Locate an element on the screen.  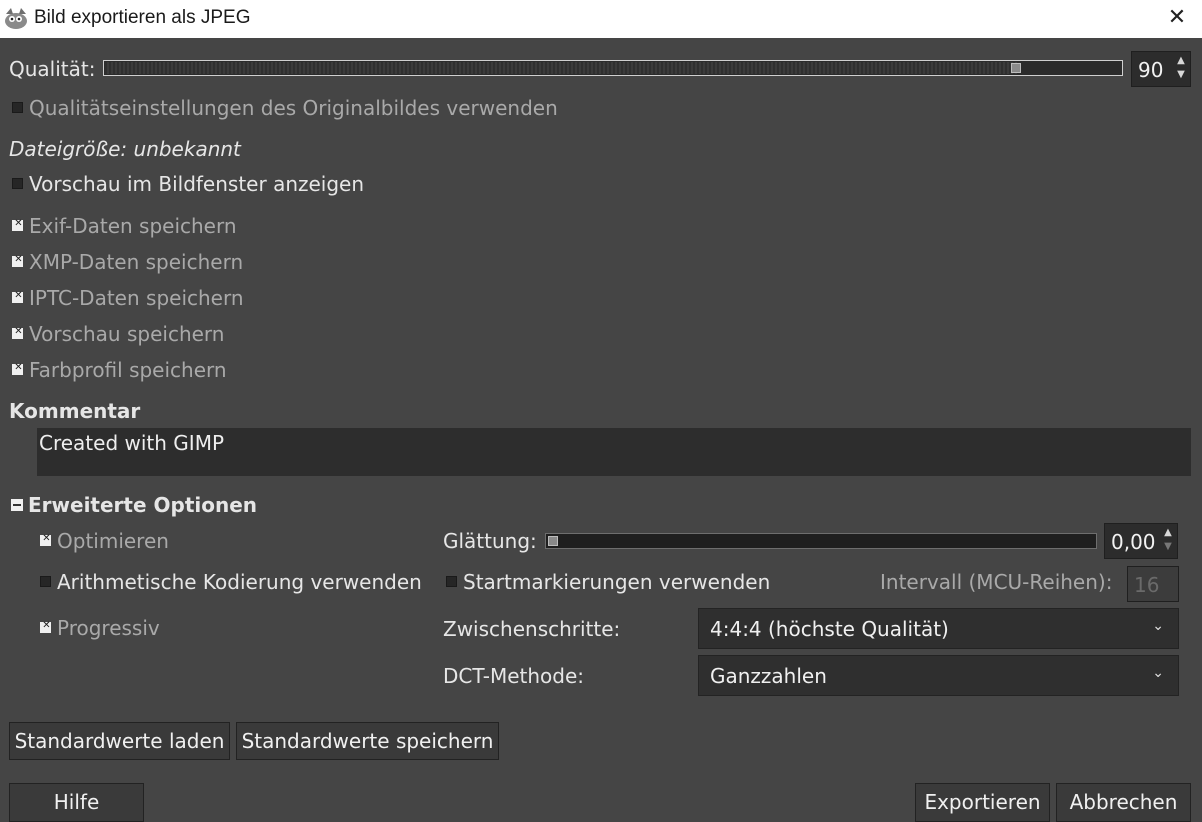
exif-label: Exif-Daten speichern is located at coordinates (133, 226).